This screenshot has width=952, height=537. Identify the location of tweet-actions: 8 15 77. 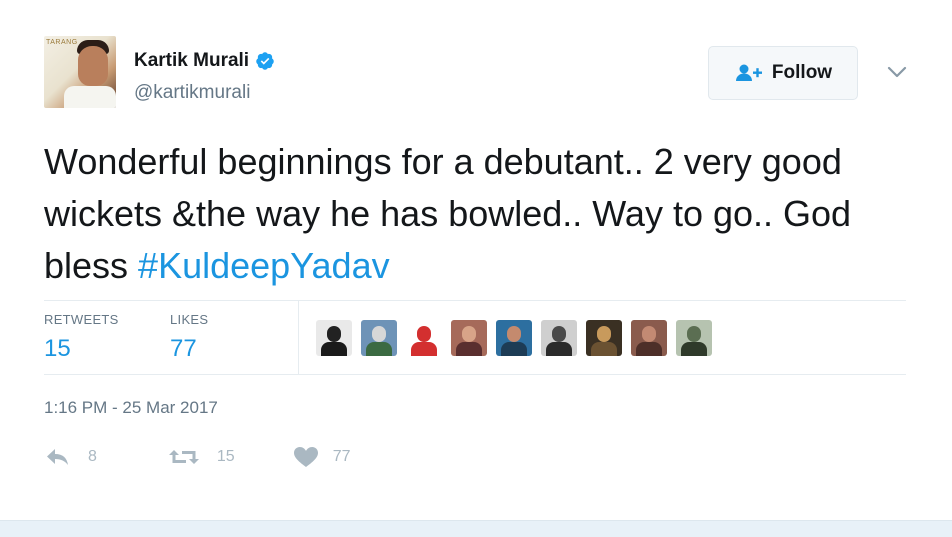
(197, 457).